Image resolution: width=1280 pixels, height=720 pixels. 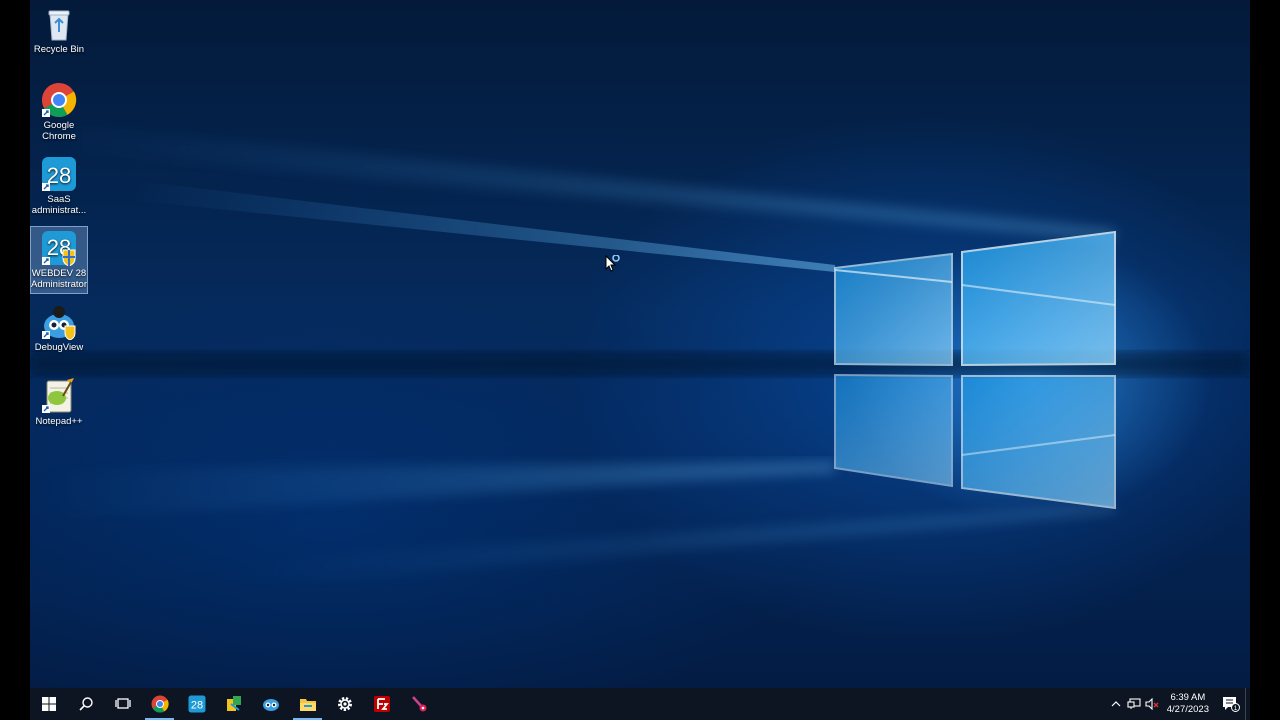 I want to click on network-button, so click(x=1134, y=704).